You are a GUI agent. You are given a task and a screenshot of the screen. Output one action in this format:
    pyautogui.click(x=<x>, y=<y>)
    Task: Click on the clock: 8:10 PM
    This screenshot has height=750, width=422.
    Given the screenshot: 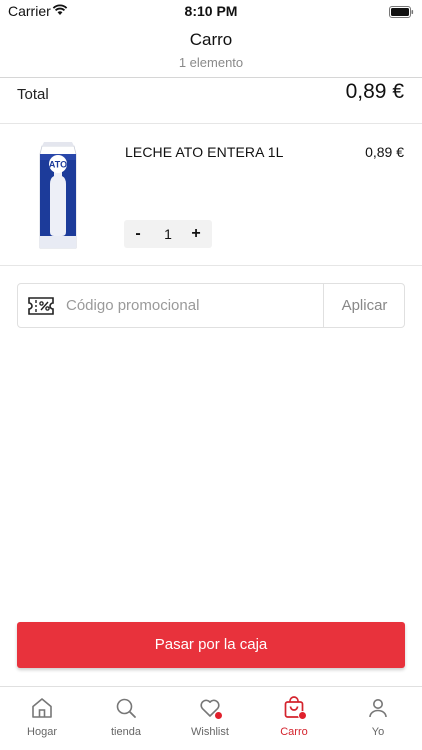 What is the action you would take?
    pyautogui.click(x=211, y=11)
    